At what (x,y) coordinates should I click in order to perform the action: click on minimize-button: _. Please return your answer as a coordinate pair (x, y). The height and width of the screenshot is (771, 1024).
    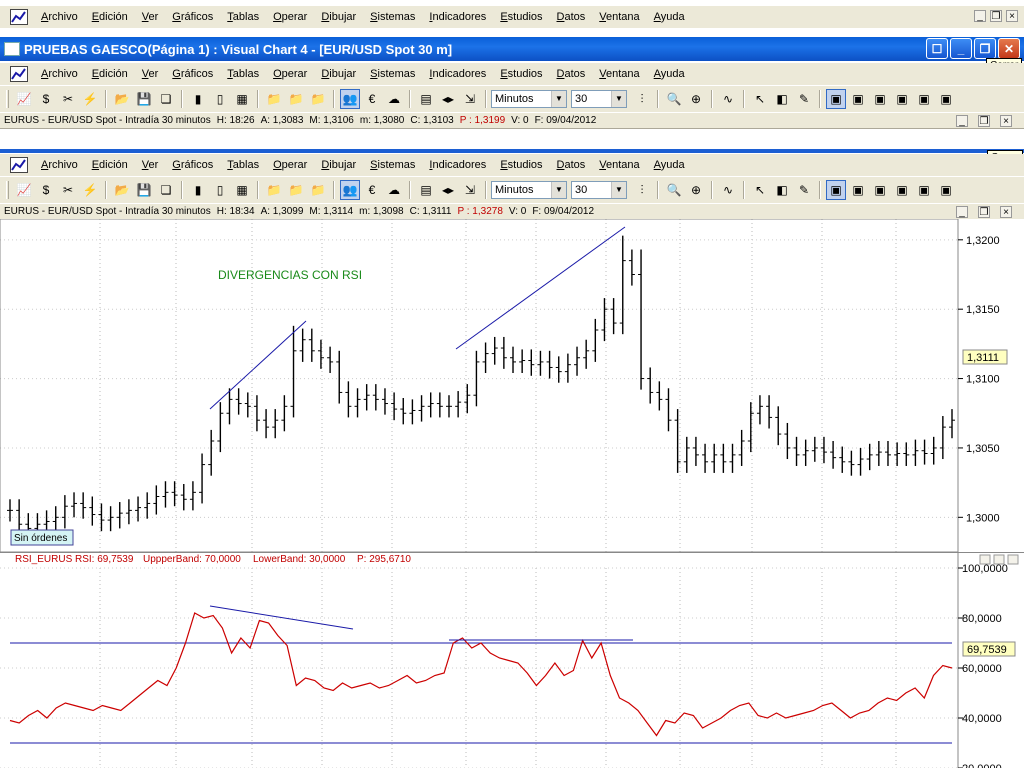
    Looking at the image, I should click on (961, 48).